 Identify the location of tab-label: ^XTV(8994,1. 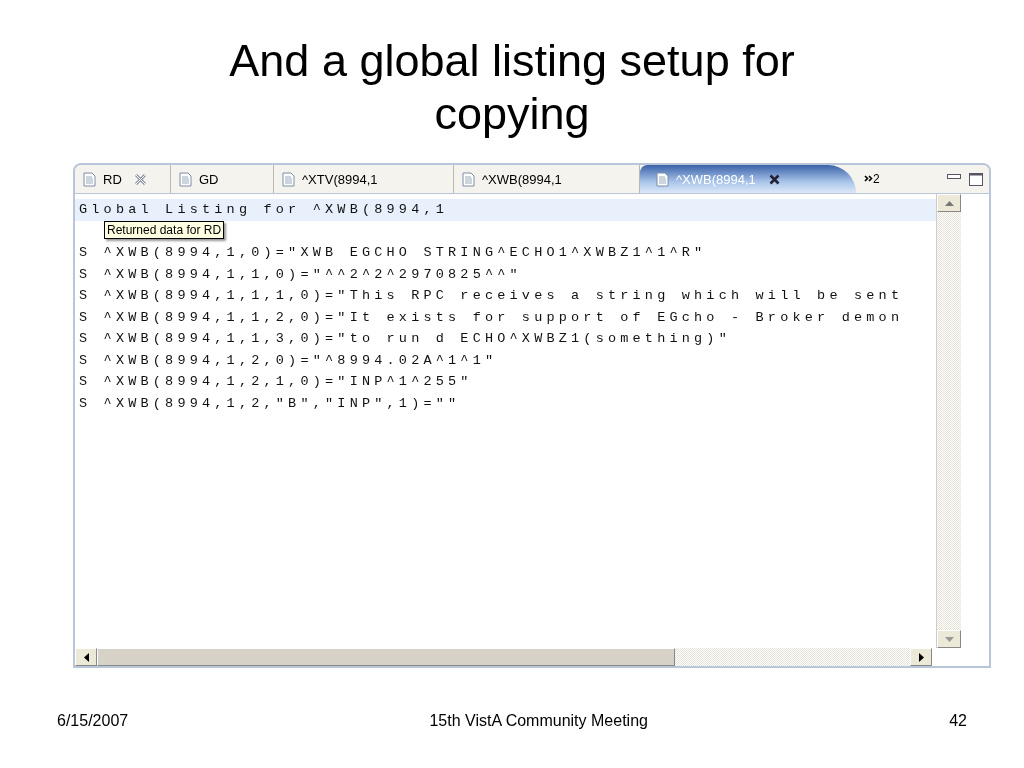
(340, 179).